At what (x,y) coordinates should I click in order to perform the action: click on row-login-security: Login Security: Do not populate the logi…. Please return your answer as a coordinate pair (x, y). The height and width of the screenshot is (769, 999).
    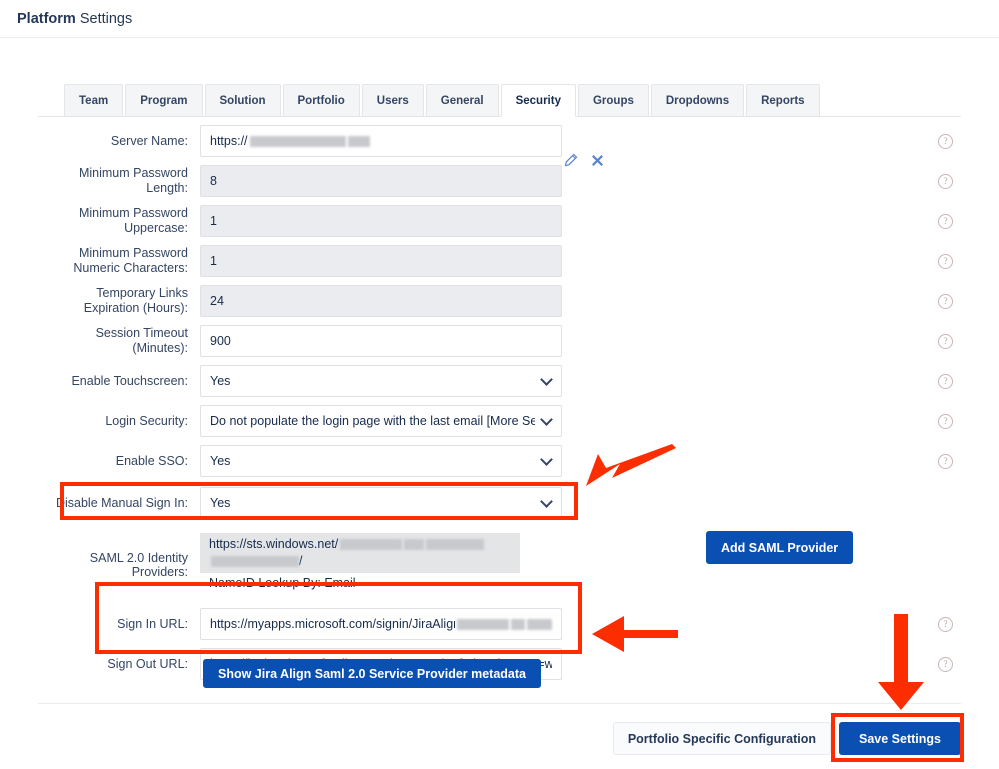
    Looking at the image, I should click on (499, 421).